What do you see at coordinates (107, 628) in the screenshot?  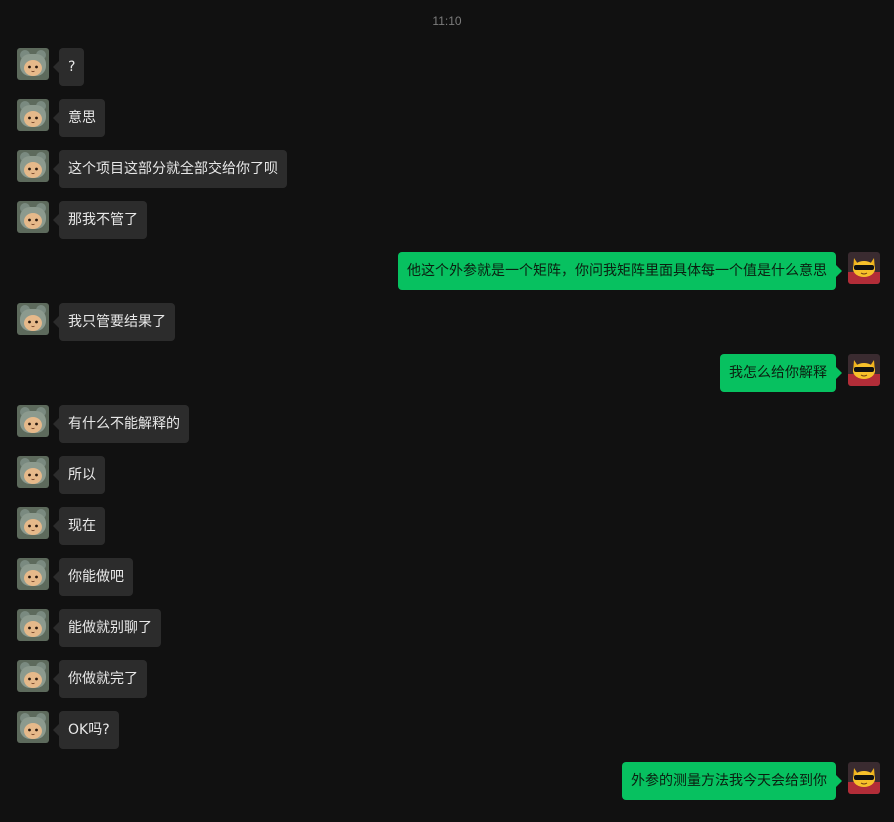 I see `message-bubble: 能做就别聊了` at bounding box center [107, 628].